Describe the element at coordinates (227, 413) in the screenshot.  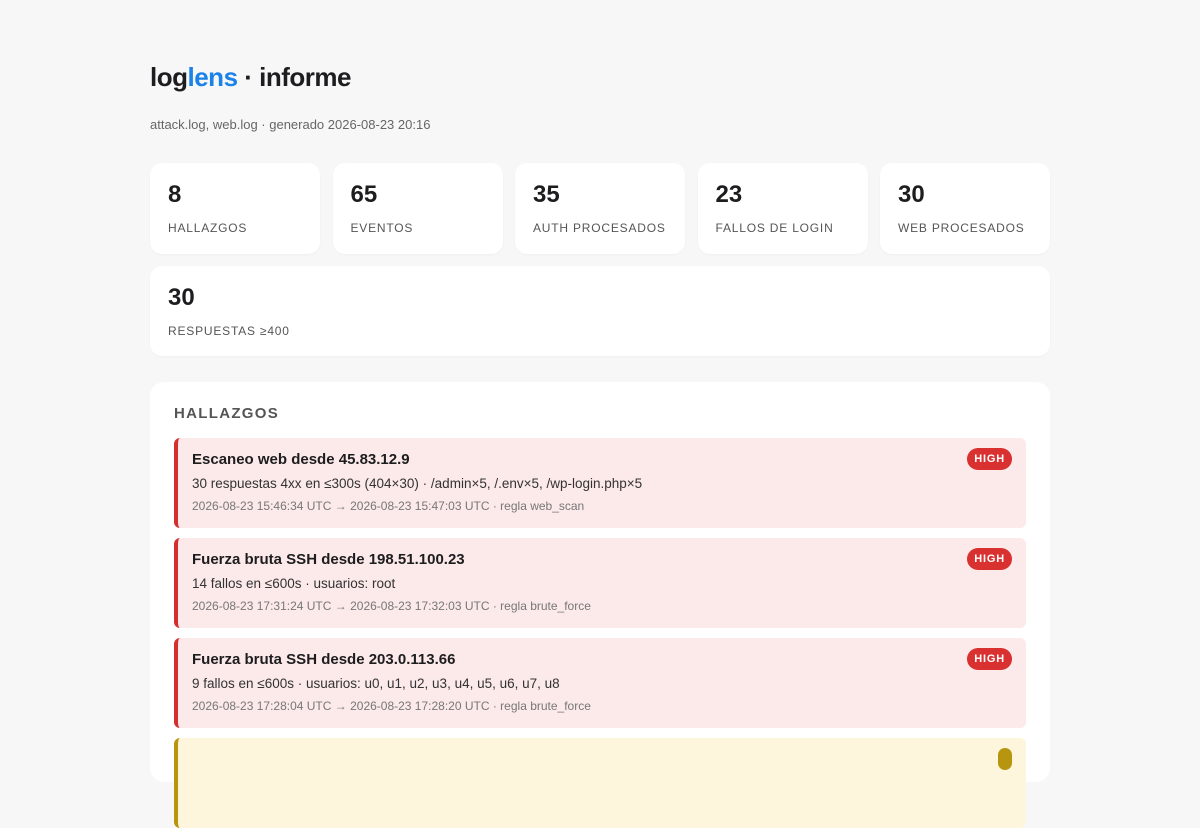
I see `findings-heading: HALLAZGOS` at that location.